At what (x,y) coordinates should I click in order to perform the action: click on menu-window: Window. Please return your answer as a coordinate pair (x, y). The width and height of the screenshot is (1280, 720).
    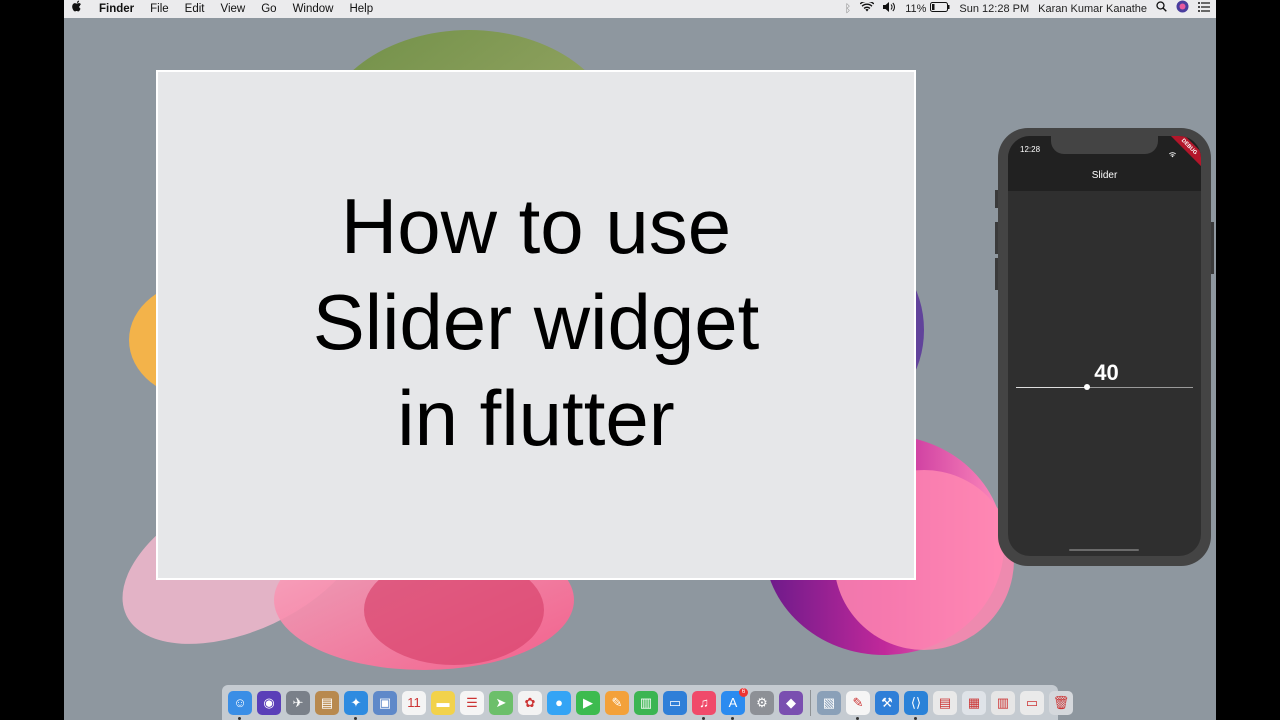
    Looking at the image, I should click on (313, 9).